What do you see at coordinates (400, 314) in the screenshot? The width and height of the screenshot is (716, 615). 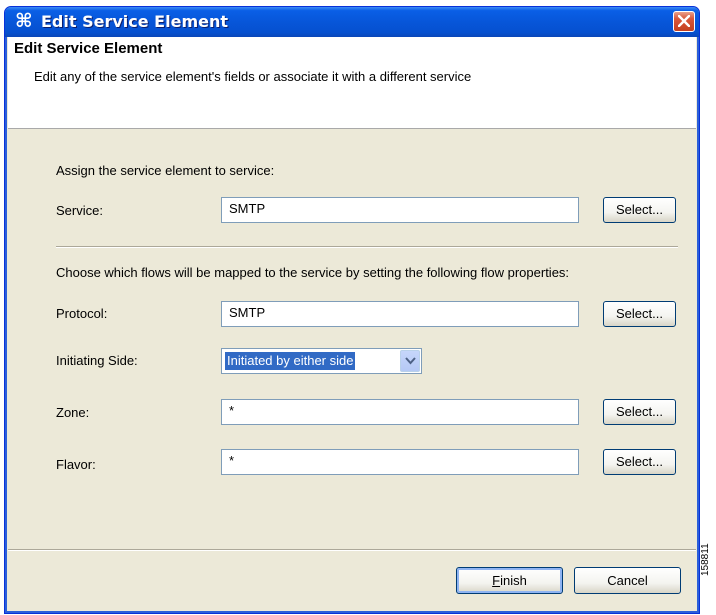 I see `protocol-field: SMTP` at bounding box center [400, 314].